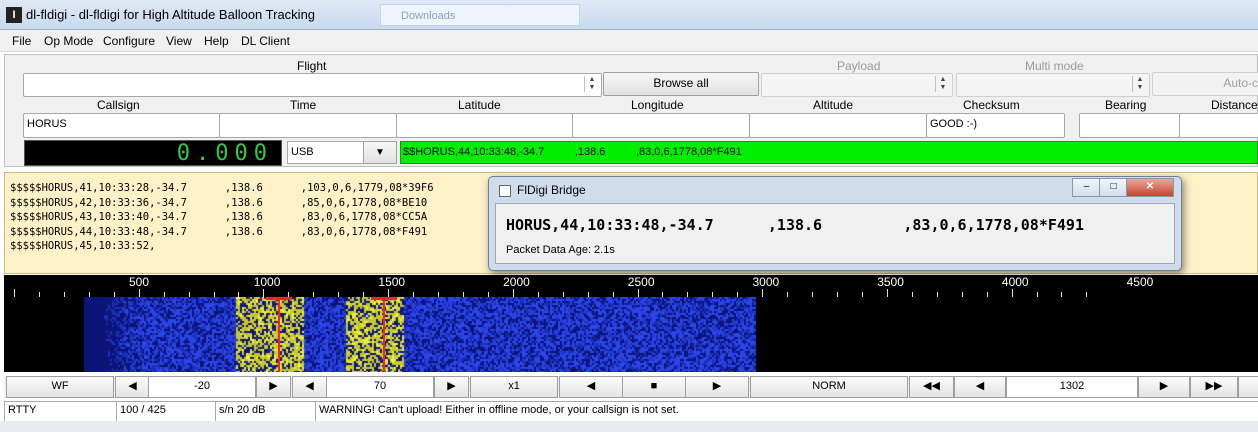  What do you see at coordinates (392, 282) in the screenshot?
I see `scale-label: 1500` at bounding box center [392, 282].